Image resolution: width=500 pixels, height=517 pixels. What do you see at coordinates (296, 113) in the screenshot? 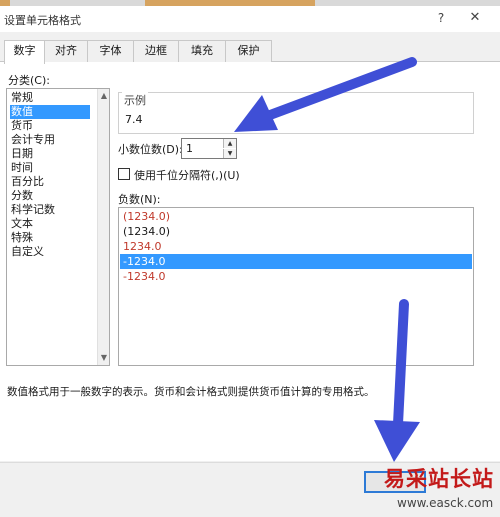
I see `sample-group` at bounding box center [296, 113].